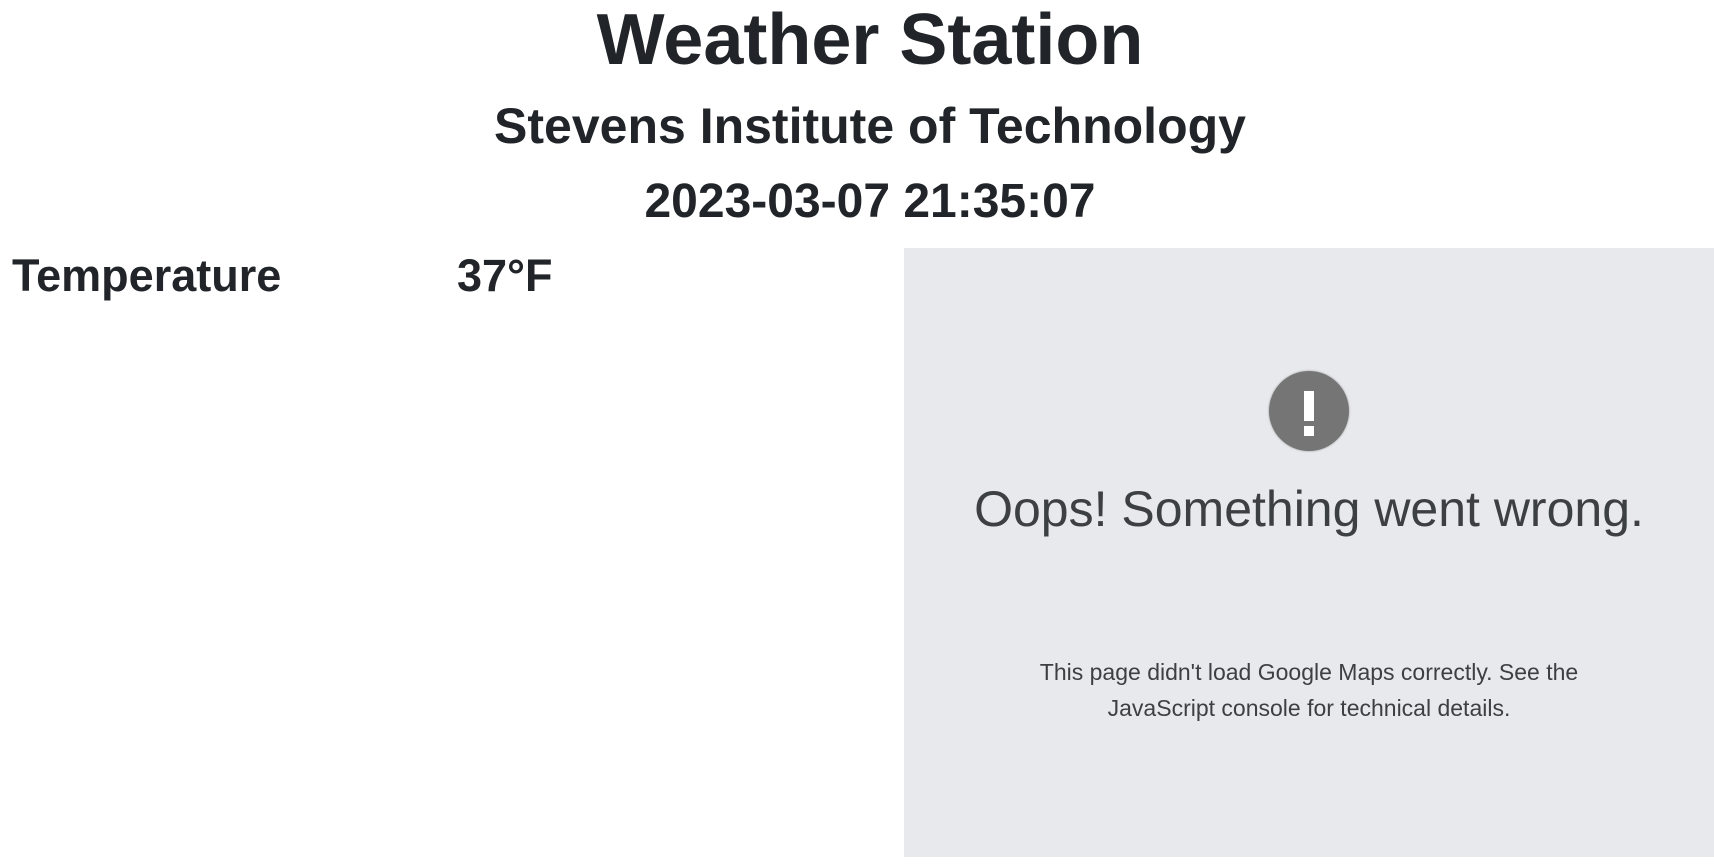 This screenshot has height=866, width=1714. What do you see at coordinates (1309, 411) in the screenshot?
I see `exclamation-icon` at bounding box center [1309, 411].